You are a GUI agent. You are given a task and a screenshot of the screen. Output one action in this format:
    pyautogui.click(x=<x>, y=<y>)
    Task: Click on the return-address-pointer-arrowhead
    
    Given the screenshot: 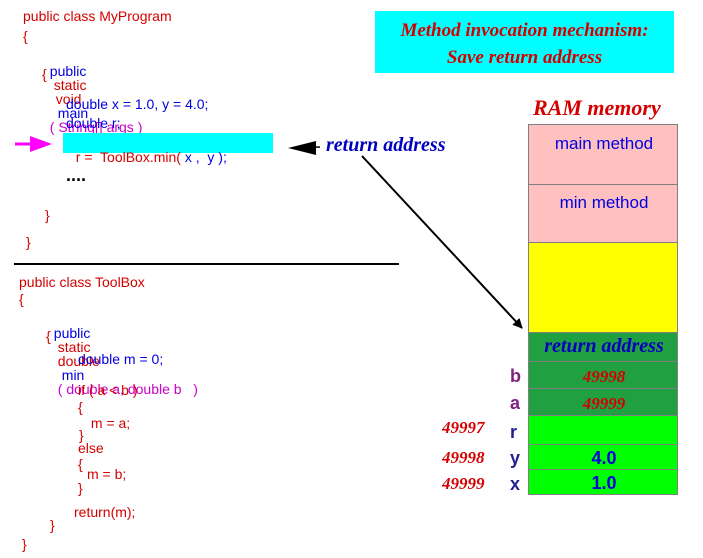 What is the action you would take?
    pyautogui.click(x=302, y=148)
    